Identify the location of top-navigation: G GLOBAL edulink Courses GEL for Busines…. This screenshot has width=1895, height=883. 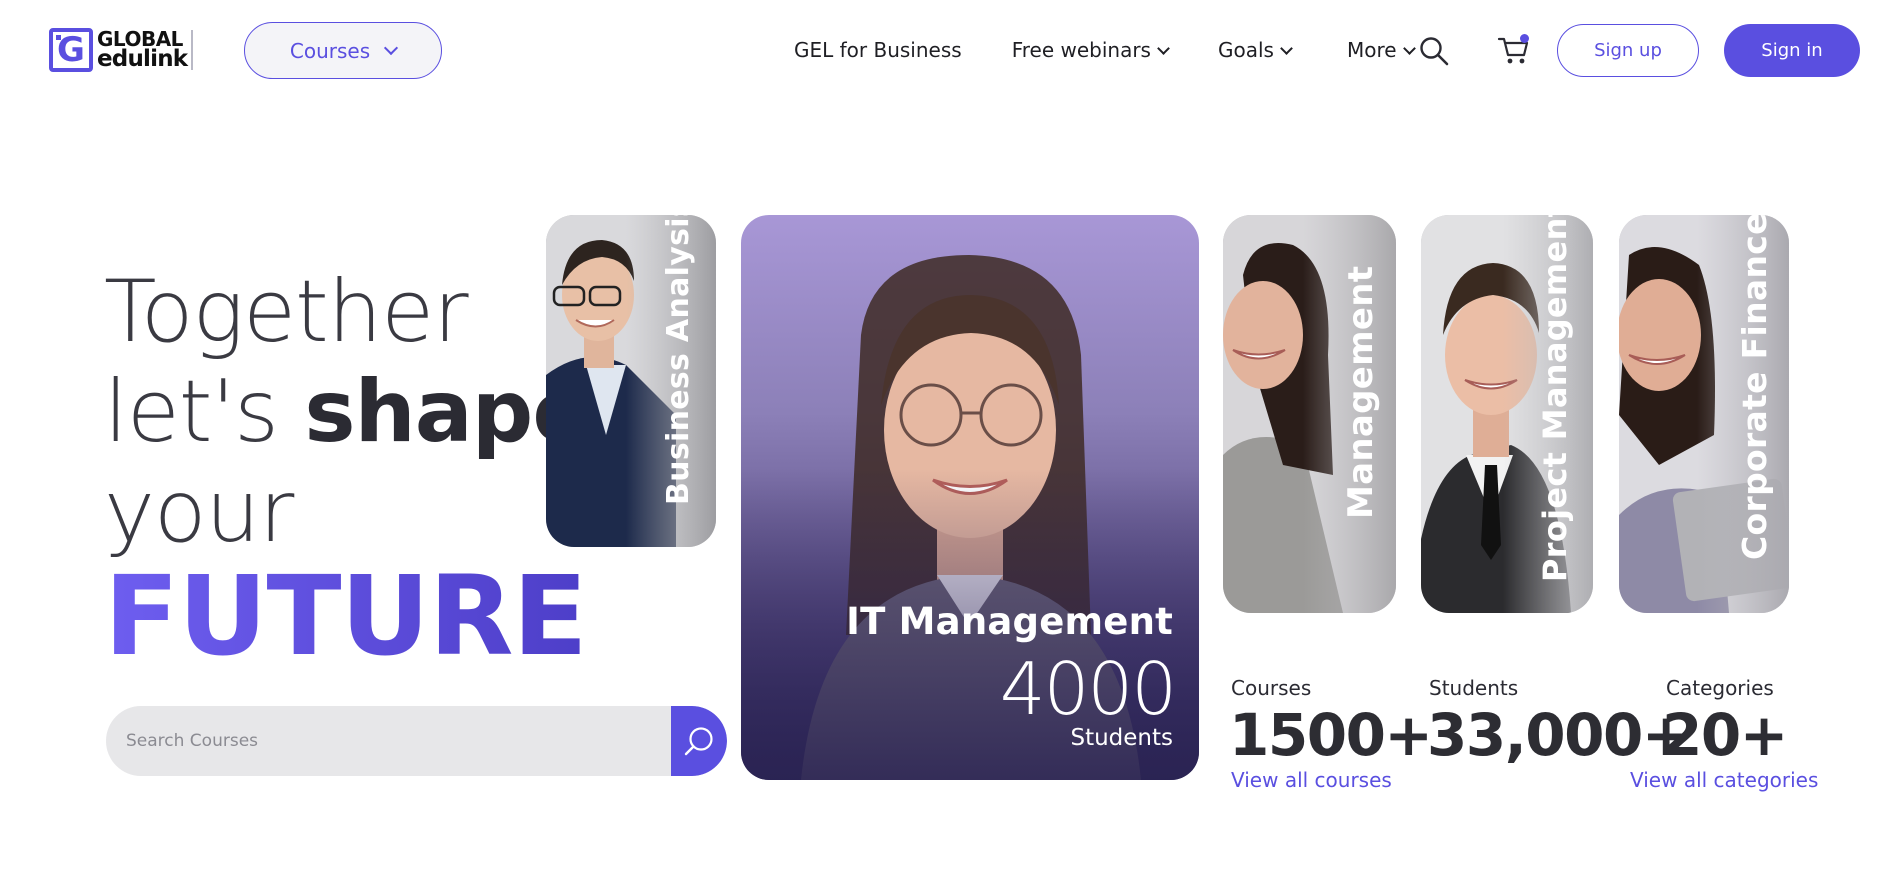
(947, 50).